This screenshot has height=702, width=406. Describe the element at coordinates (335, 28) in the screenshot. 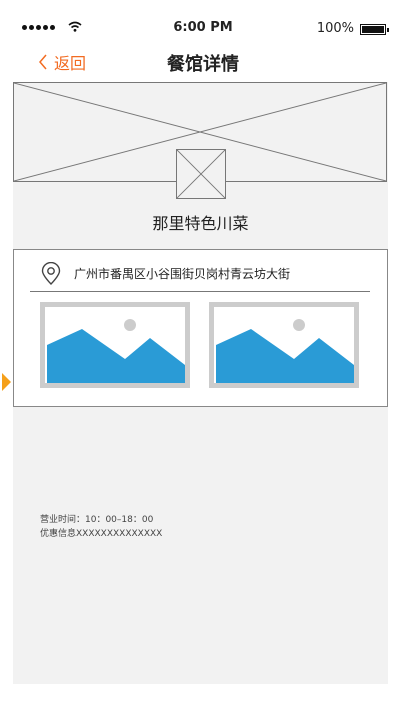

I see `battery-percentage: 100%` at that location.